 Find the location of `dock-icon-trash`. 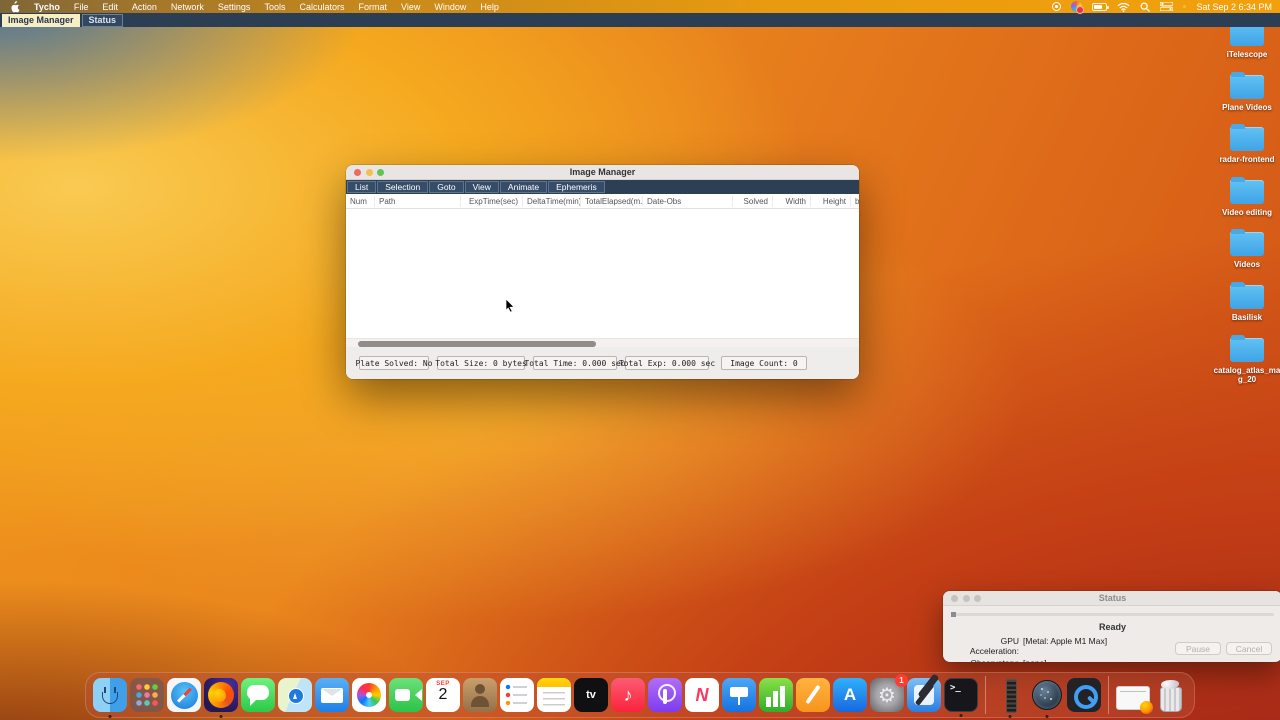

dock-icon-trash is located at coordinates (1170, 695).